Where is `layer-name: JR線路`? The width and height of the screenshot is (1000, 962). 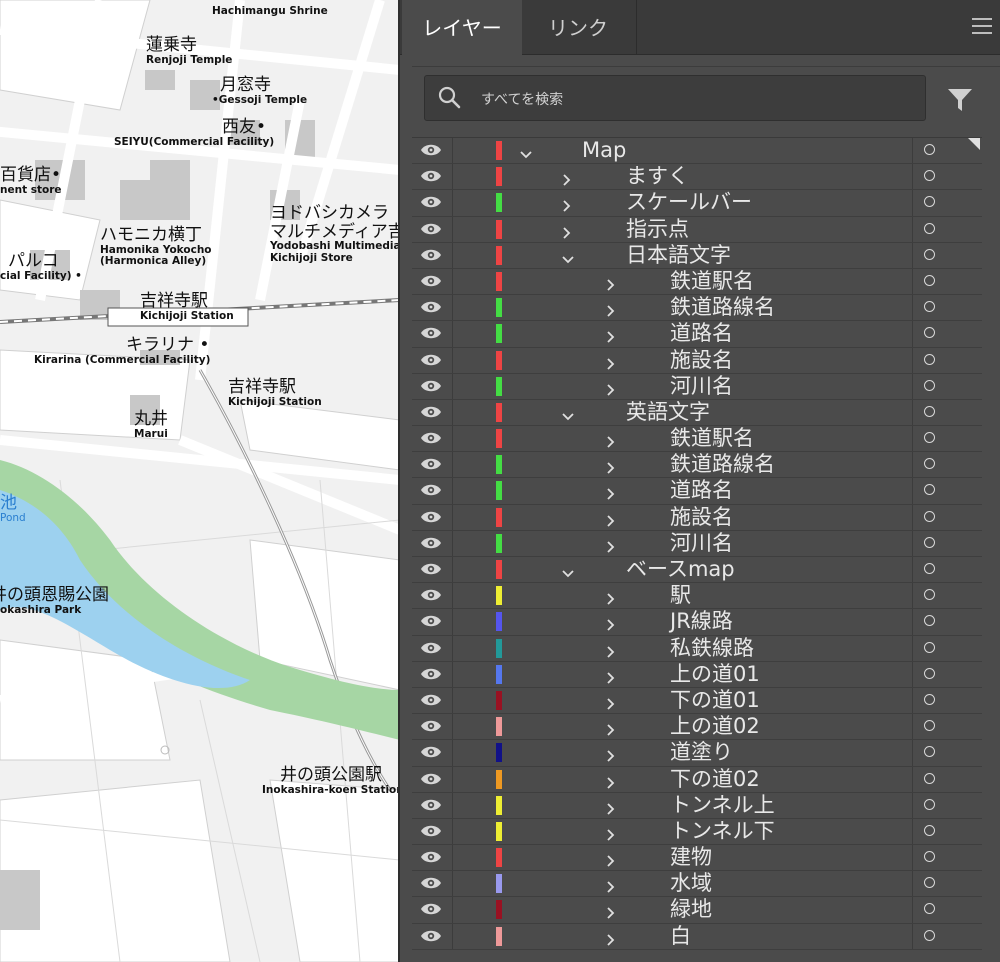 layer-name: JR線路 is located at coordinates (701, 621).